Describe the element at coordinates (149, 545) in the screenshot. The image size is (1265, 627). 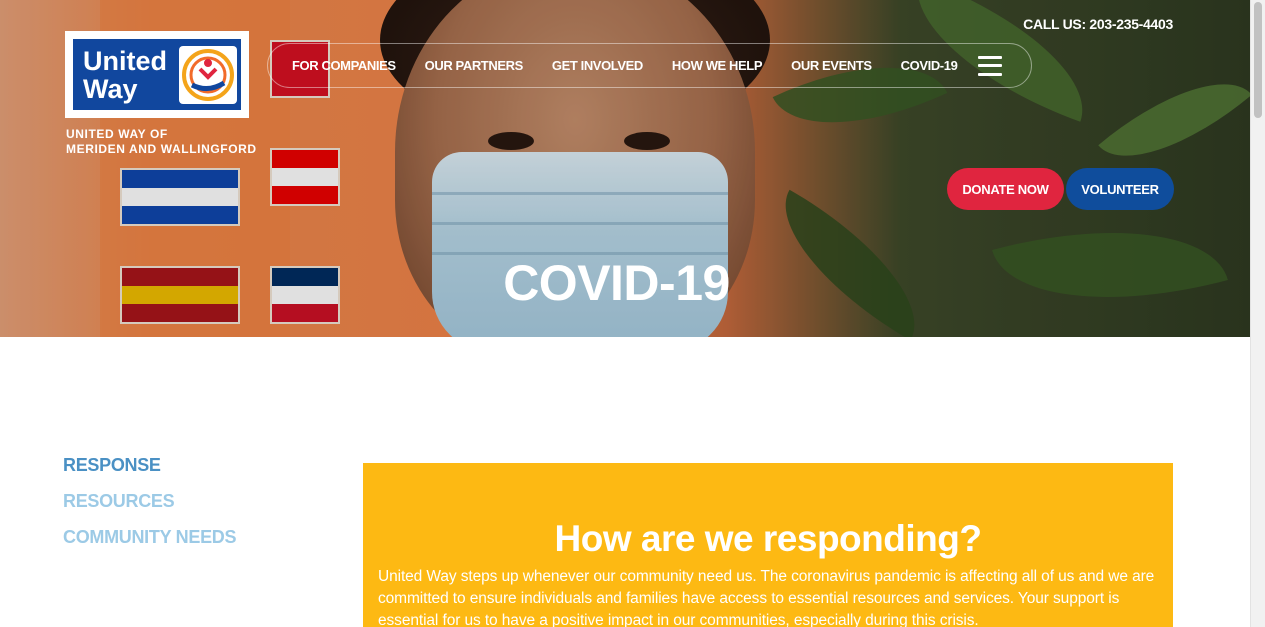
I see `sidebar-item-community-needs: COMMUNITY NEEDS` at that location.